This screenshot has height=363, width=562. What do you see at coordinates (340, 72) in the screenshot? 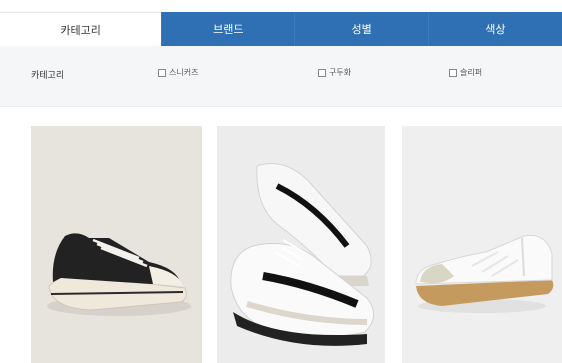
I see `filter-option-label: 구두화` at bounding box center [340, 72].